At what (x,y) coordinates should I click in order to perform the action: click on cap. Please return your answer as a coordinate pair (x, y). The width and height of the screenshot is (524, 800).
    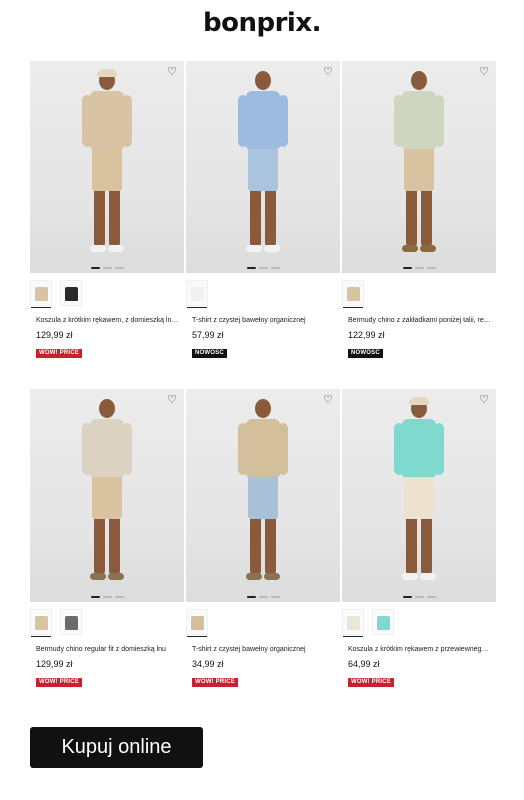
    Looking at the image, I should click on (419, 401).